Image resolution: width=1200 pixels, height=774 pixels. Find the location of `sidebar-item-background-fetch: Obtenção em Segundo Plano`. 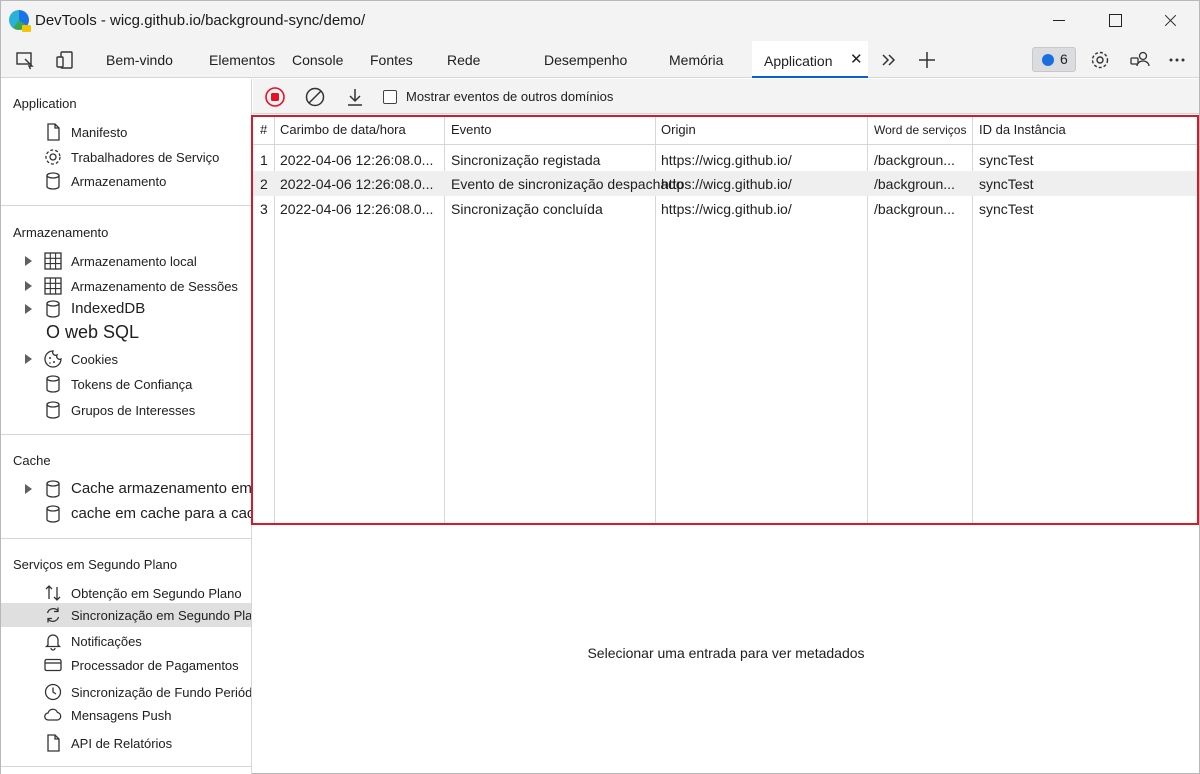

sidebar-item-background-fetch: Obtenção em Segundo Plano is located at coordinates (126, 593).